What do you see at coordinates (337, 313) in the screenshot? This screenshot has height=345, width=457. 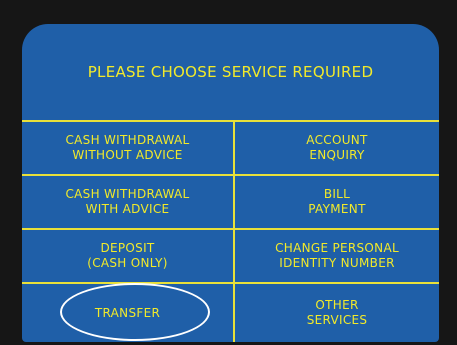 I see `other-services-button: OTHER SERVICES` at bounding box center [337, 313].